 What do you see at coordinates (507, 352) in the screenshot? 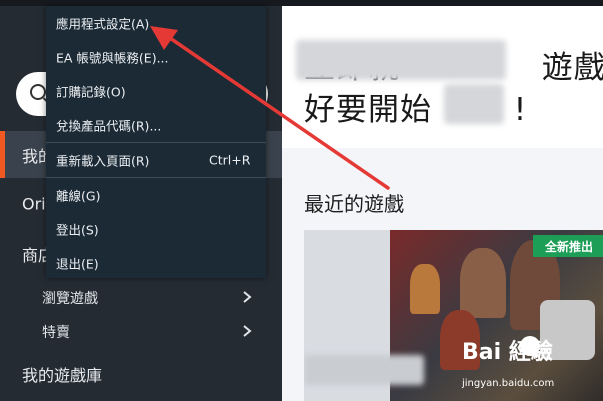
I see `watermark-brand: Bai 經驗` at bounding box center [507, 352].